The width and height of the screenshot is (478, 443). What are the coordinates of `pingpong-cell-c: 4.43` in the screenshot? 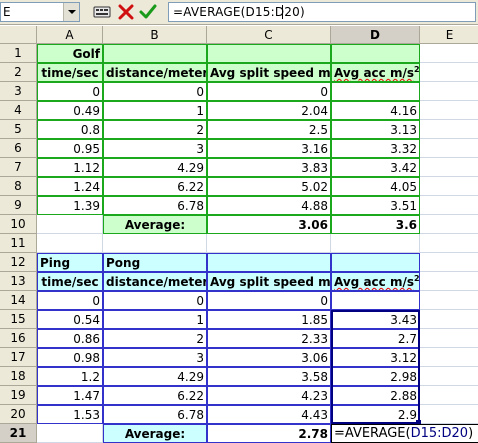 It's located at (269, 414).